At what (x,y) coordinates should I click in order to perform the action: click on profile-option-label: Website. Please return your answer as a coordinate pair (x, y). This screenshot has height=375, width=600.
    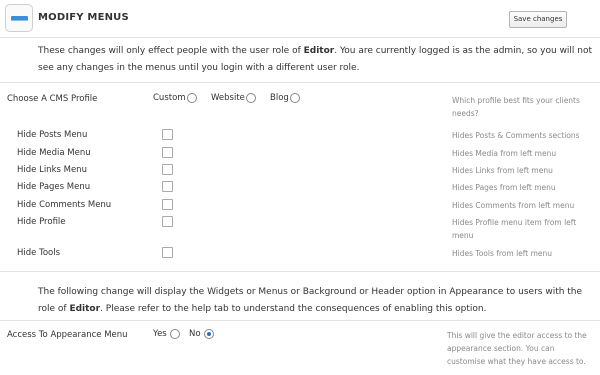
    Looking at the image, I should click on (228, 98).